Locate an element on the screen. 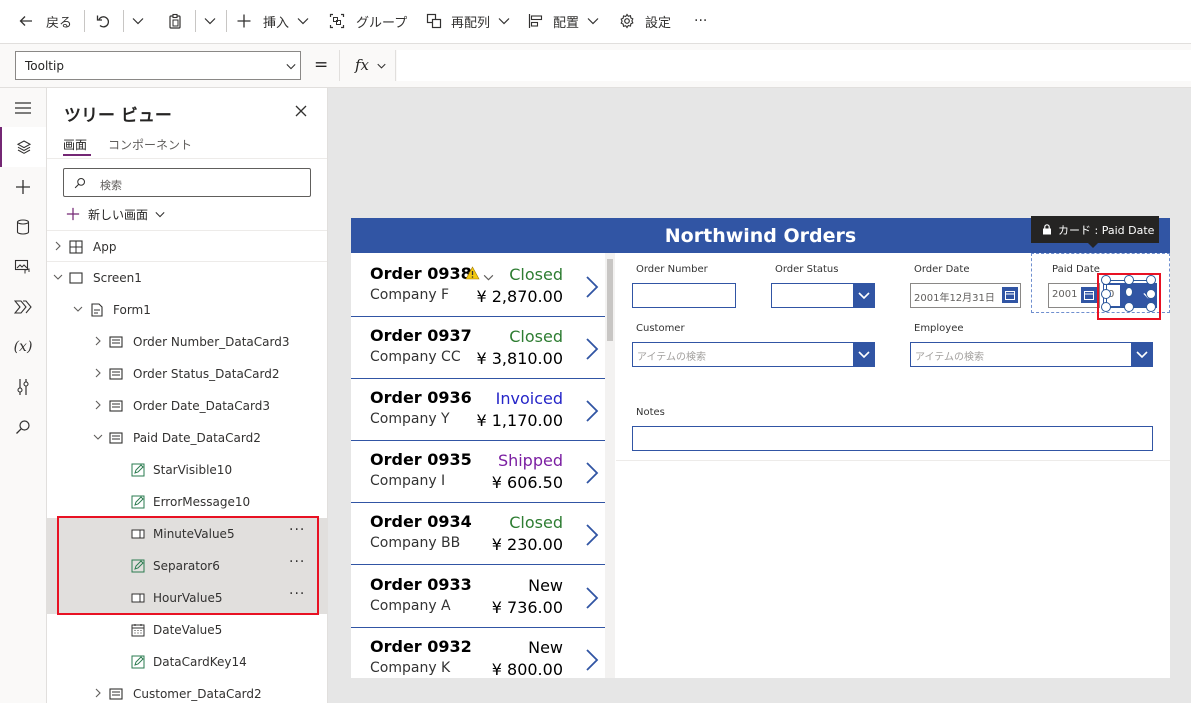 The height and width of the screenshot is (703, 1191). tree-item-form1: Form1 is located at coordinates (187, 310).